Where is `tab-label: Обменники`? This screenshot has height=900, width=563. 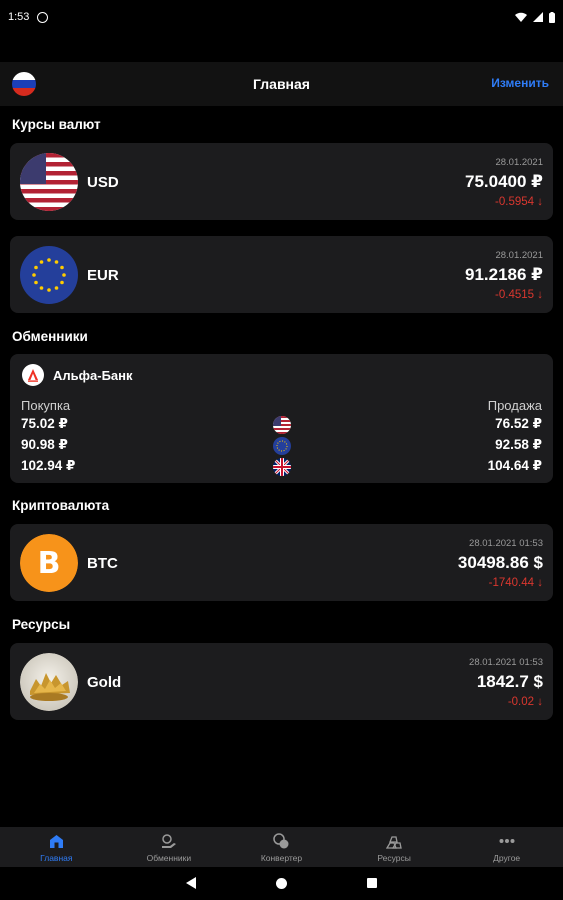
tab-label: Обменники is located at coordinates (169, 858).